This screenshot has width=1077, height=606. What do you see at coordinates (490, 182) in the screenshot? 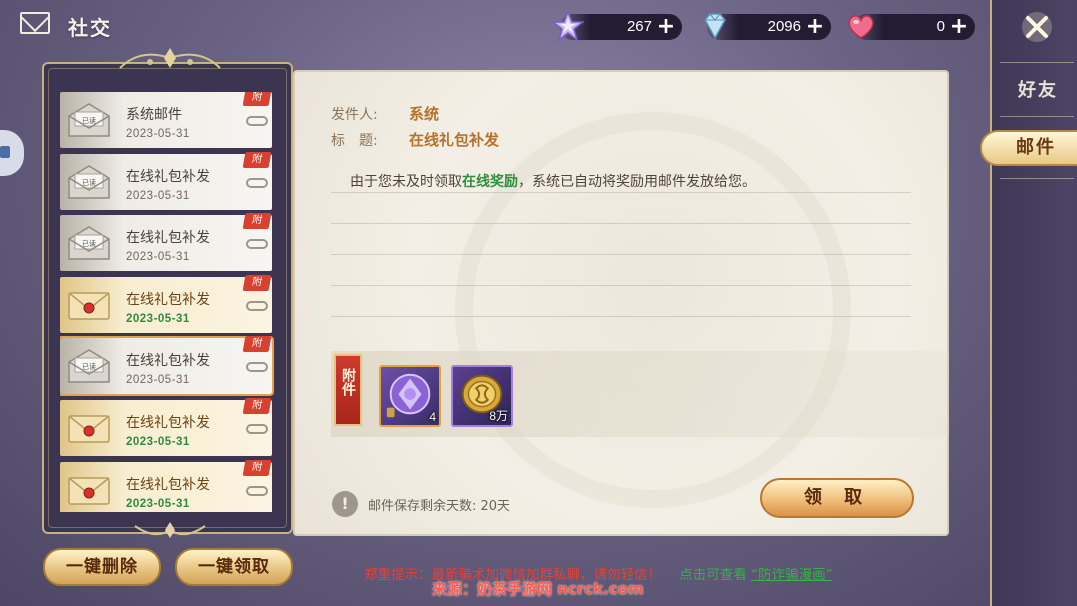
I see `body-highlight: 在线奖励` at bounding box center [490, 182].